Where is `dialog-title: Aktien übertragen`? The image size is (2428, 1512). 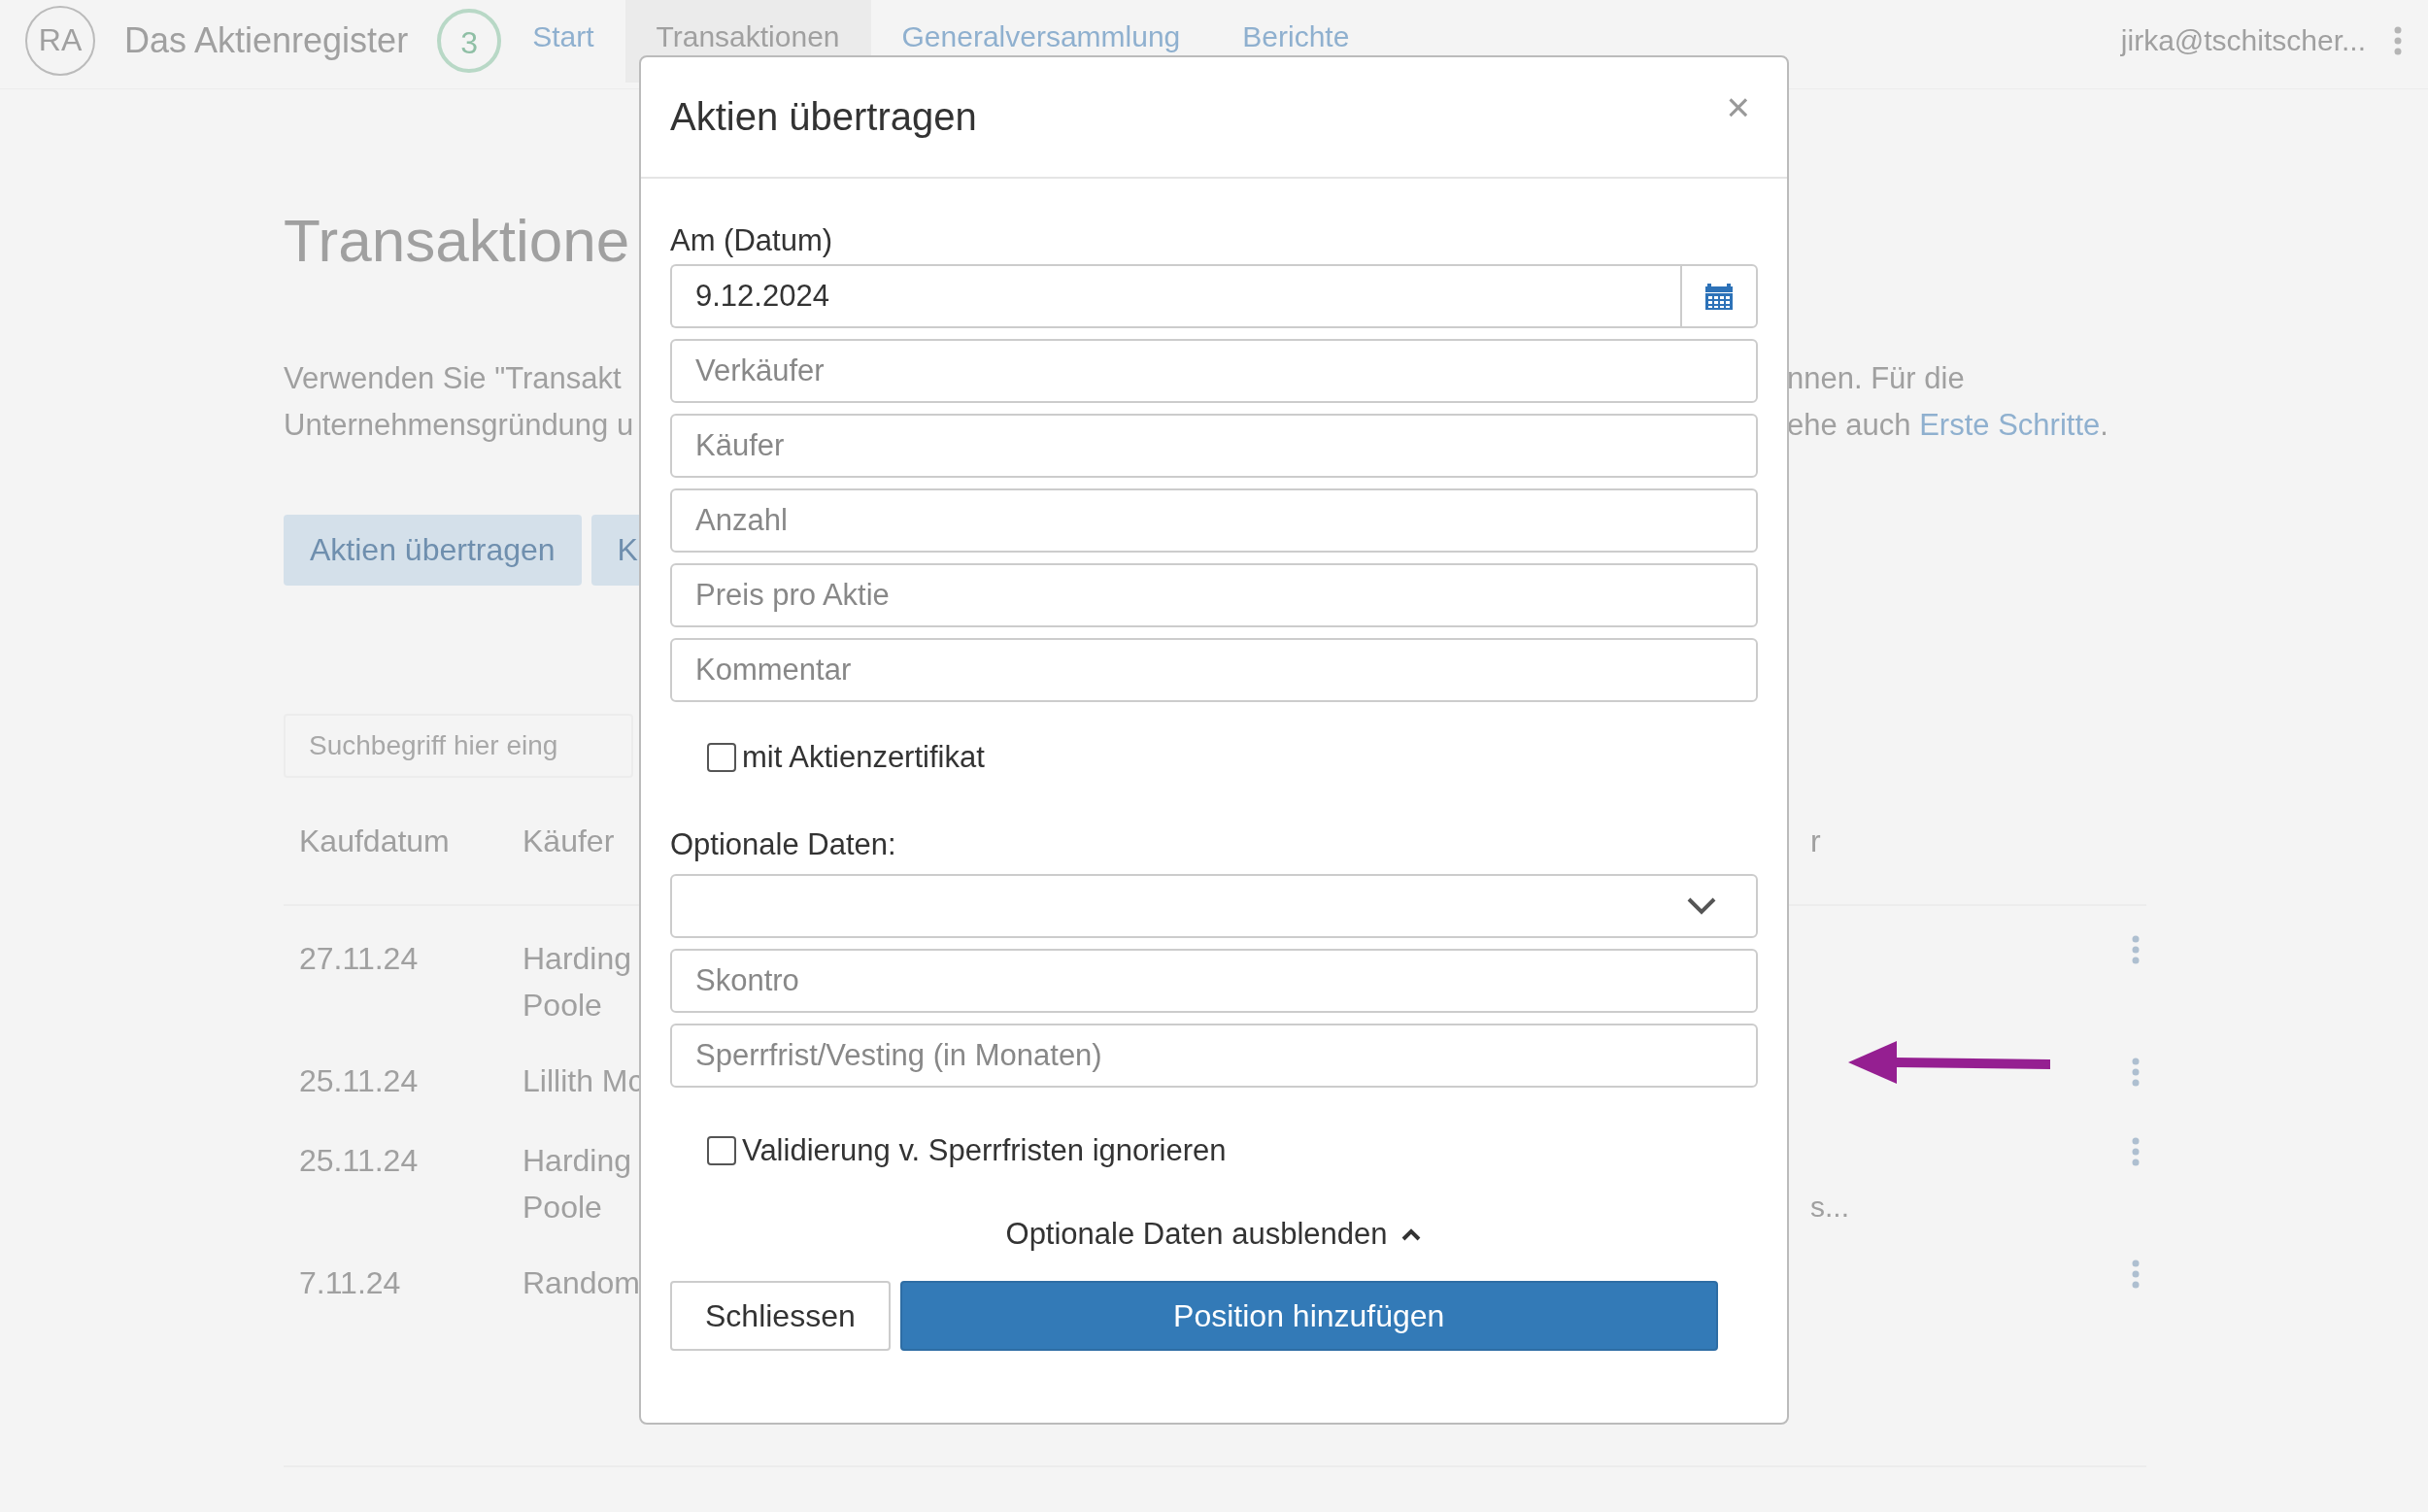
dialog-title: Aktien übertragen is located at coordinates (823, 117).